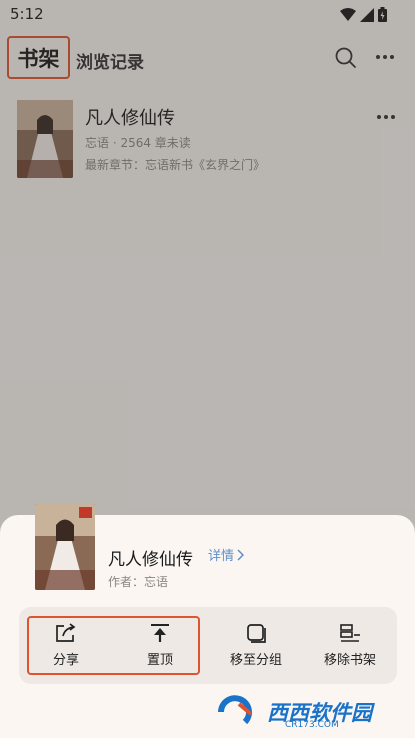 The image size is (415, 738). I want to click on sheet-book-title: 凡人修仙传, so click(150, 560).